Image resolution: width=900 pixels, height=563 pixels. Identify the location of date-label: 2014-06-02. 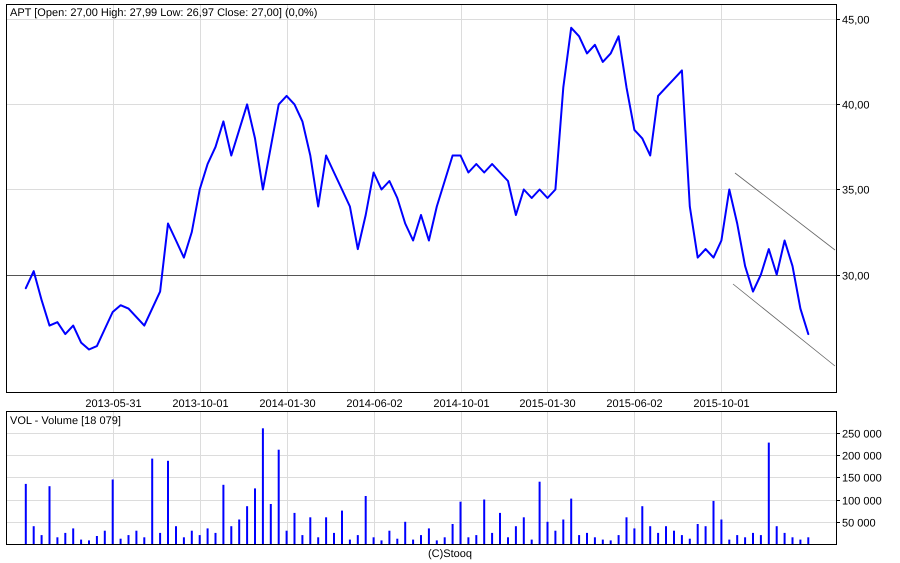
(374, 404).